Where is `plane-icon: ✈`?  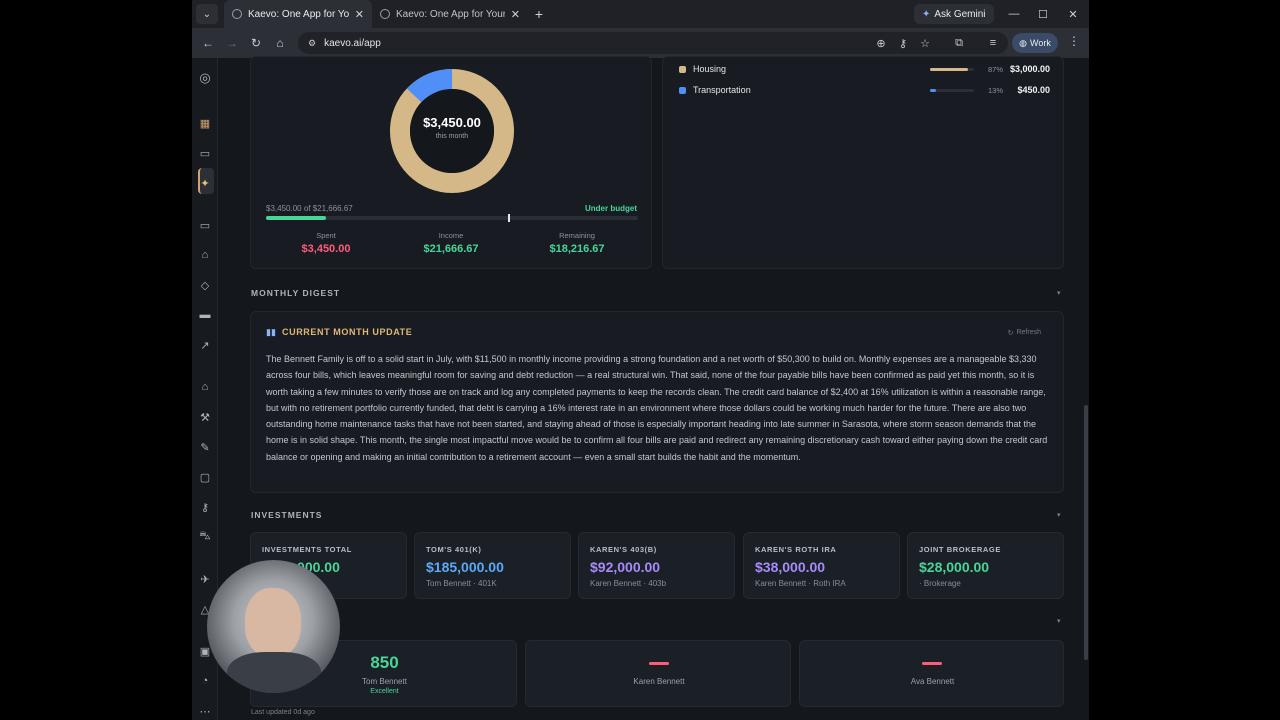 plane-icon: ✈ is located at coordinates (205, 579).